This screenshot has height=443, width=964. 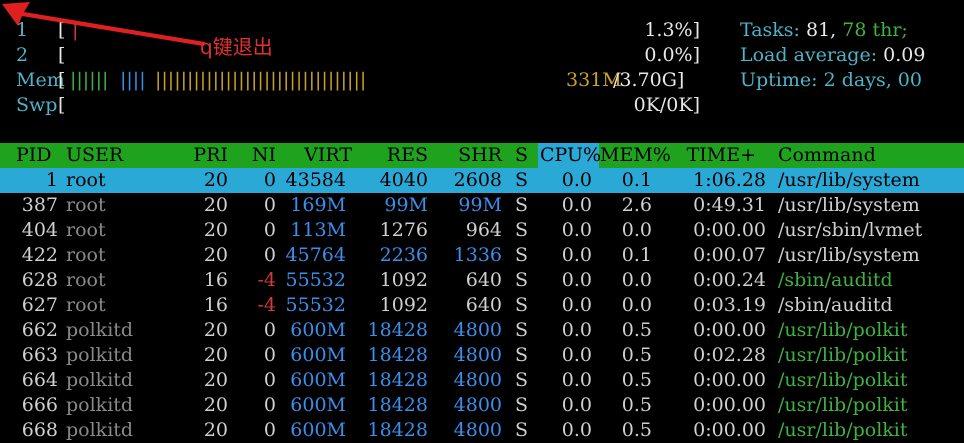 What do you see at coordinates (236, 47) in the screenshot?
I see `annotation-label: q键退出` at bounding box center [236, 47].